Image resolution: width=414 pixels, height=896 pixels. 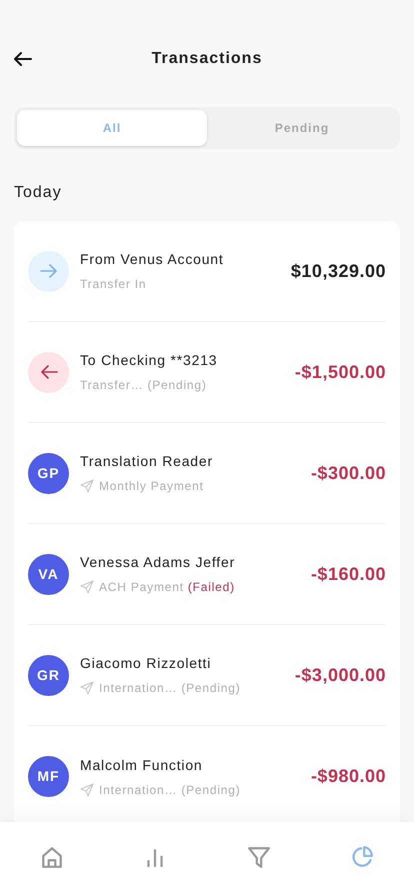 I want to click on transaction-amount: -$3,000.00, so click(x=340, y=675).